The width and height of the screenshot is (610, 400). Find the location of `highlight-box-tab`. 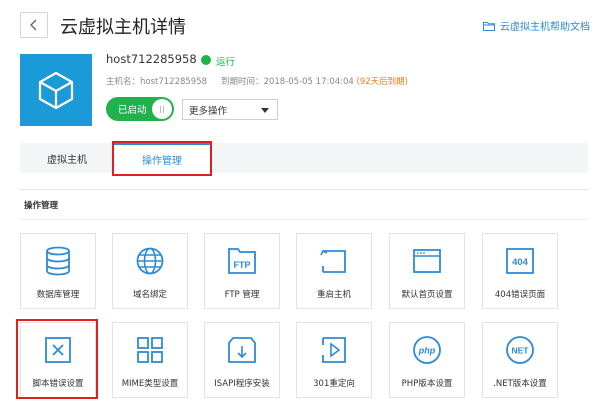

highlight-box-tab is located at coordinates (162, 158).